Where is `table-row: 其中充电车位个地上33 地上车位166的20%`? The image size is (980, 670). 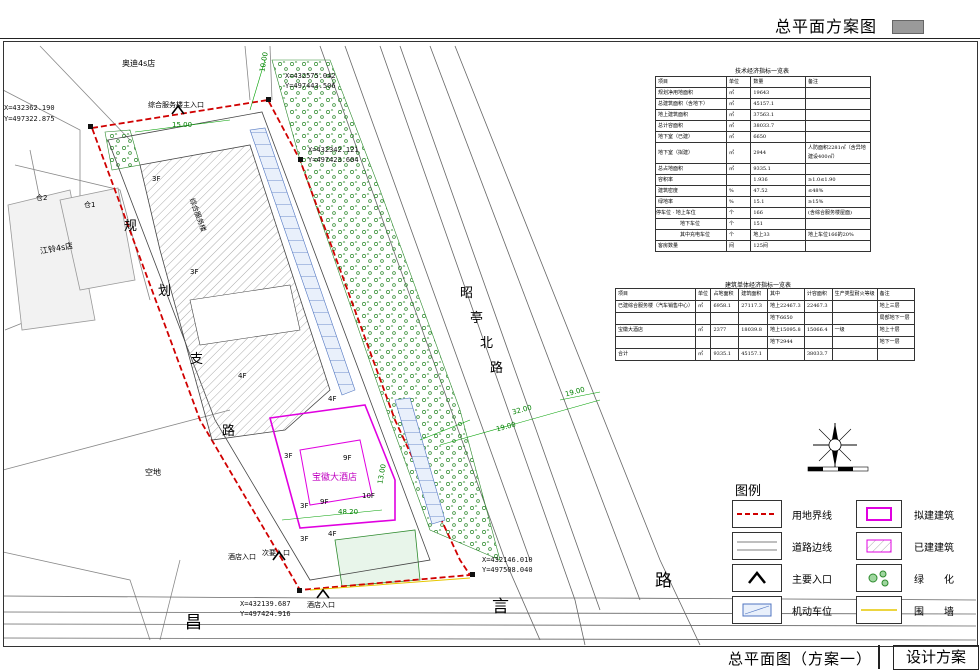 table-row: 其中充电车位个地上33 地上车位166的20% is located at coordinates (763, 235).